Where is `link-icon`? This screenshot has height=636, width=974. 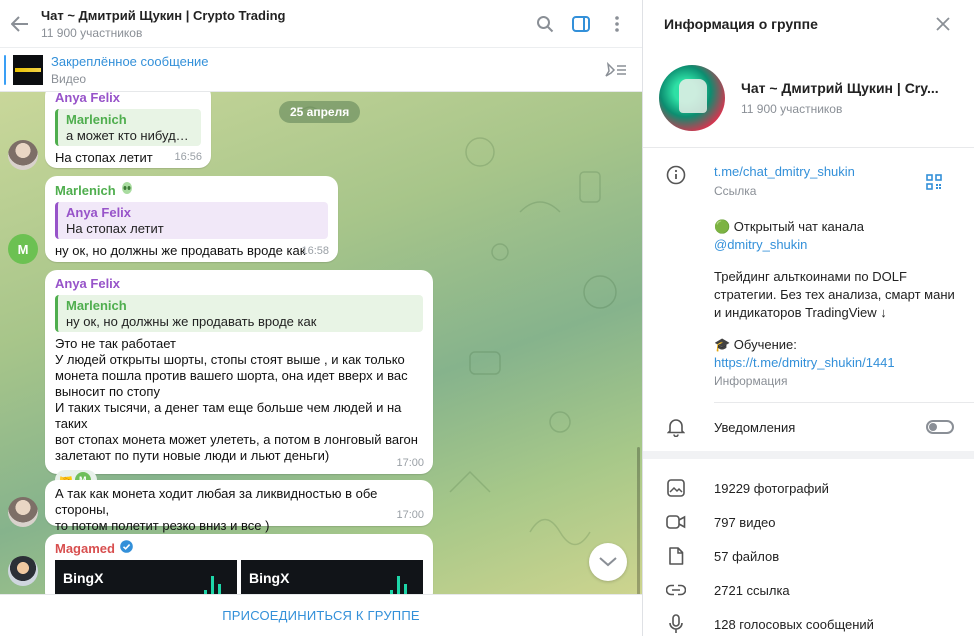 link-icon is located at coordinates (676, 590).